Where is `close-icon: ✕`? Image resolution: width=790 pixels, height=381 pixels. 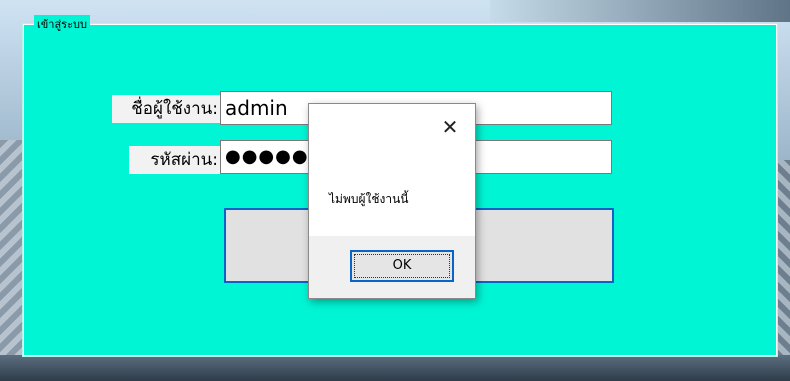
close-icon: ✕ is located at coordinates (450, 127).